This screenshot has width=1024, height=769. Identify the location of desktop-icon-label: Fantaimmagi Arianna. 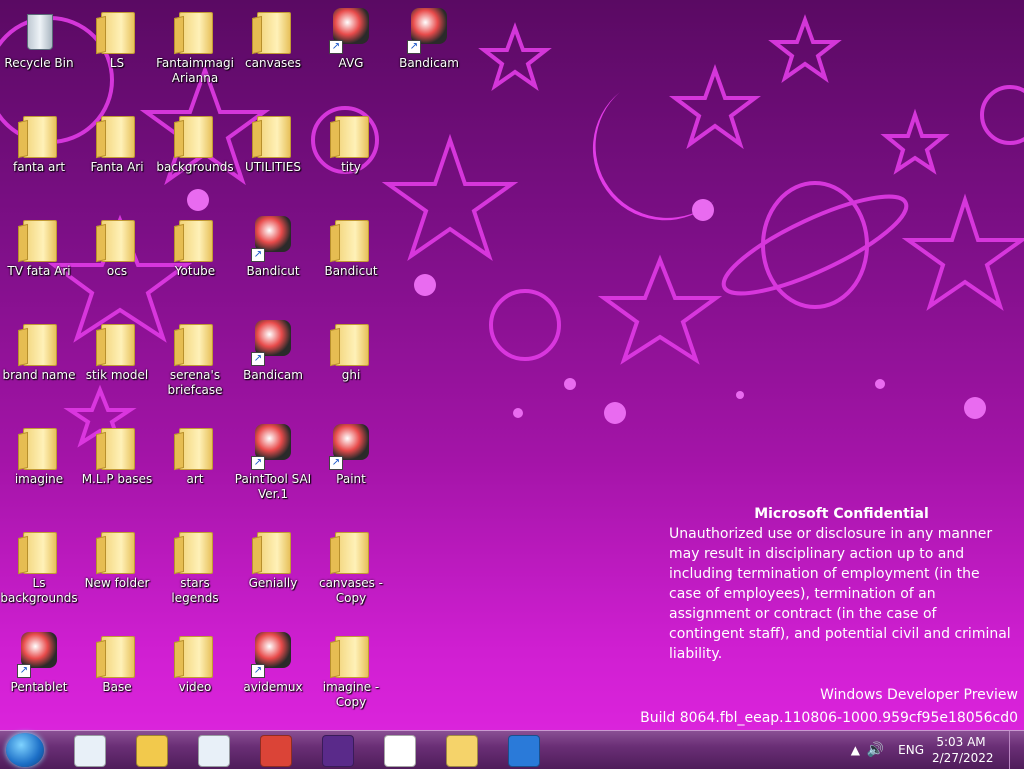
(195, 70).